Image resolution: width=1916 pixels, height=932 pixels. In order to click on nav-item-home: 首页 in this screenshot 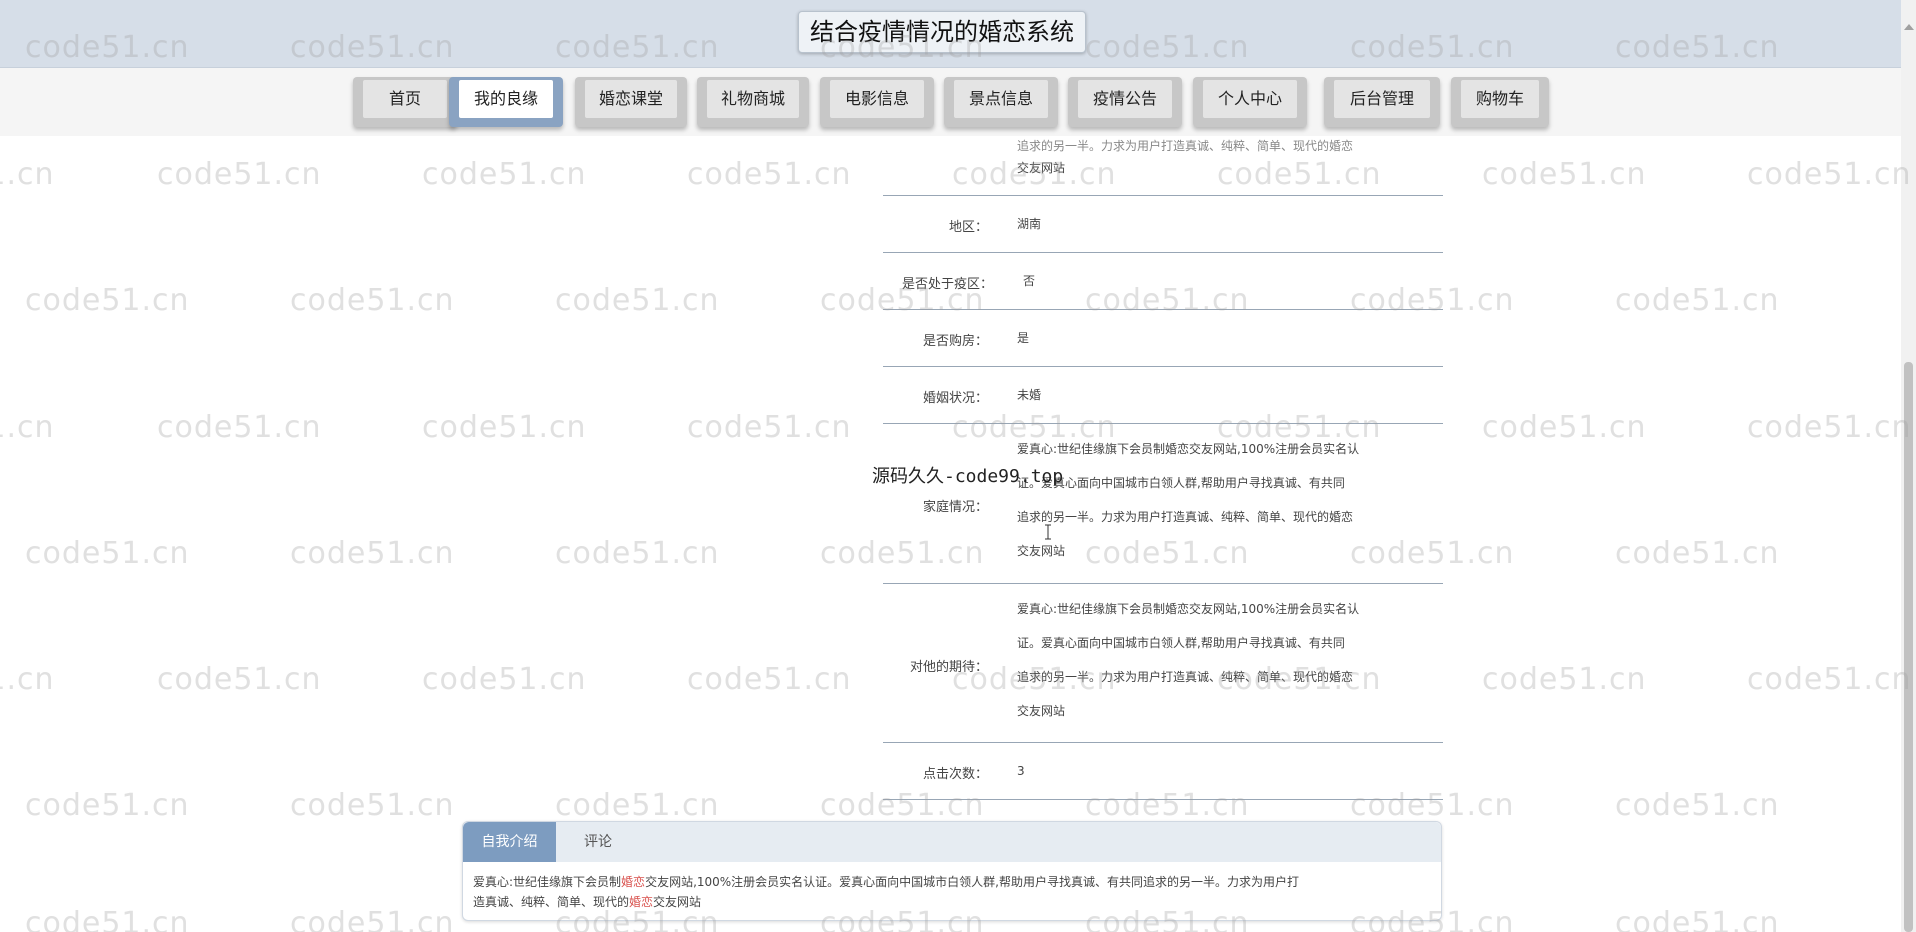, I will do `click(405, 102)`.